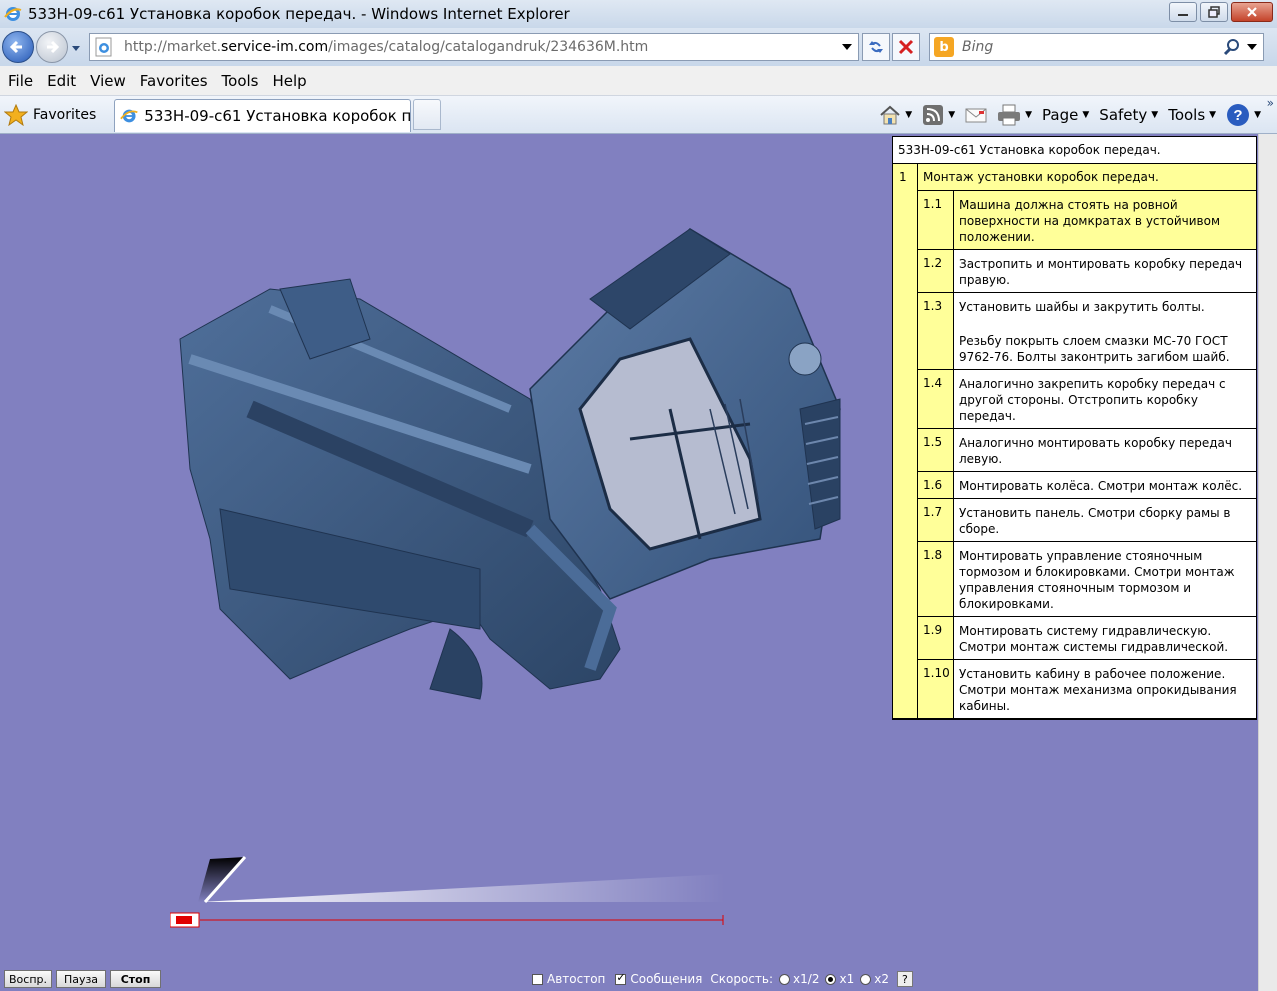 The height and width of the screenshot is (991, 1277). What do you see at coordinates (28, 979) in the screenshot?
I see `play-button: Воспр.` at bounding box center [28, 979].